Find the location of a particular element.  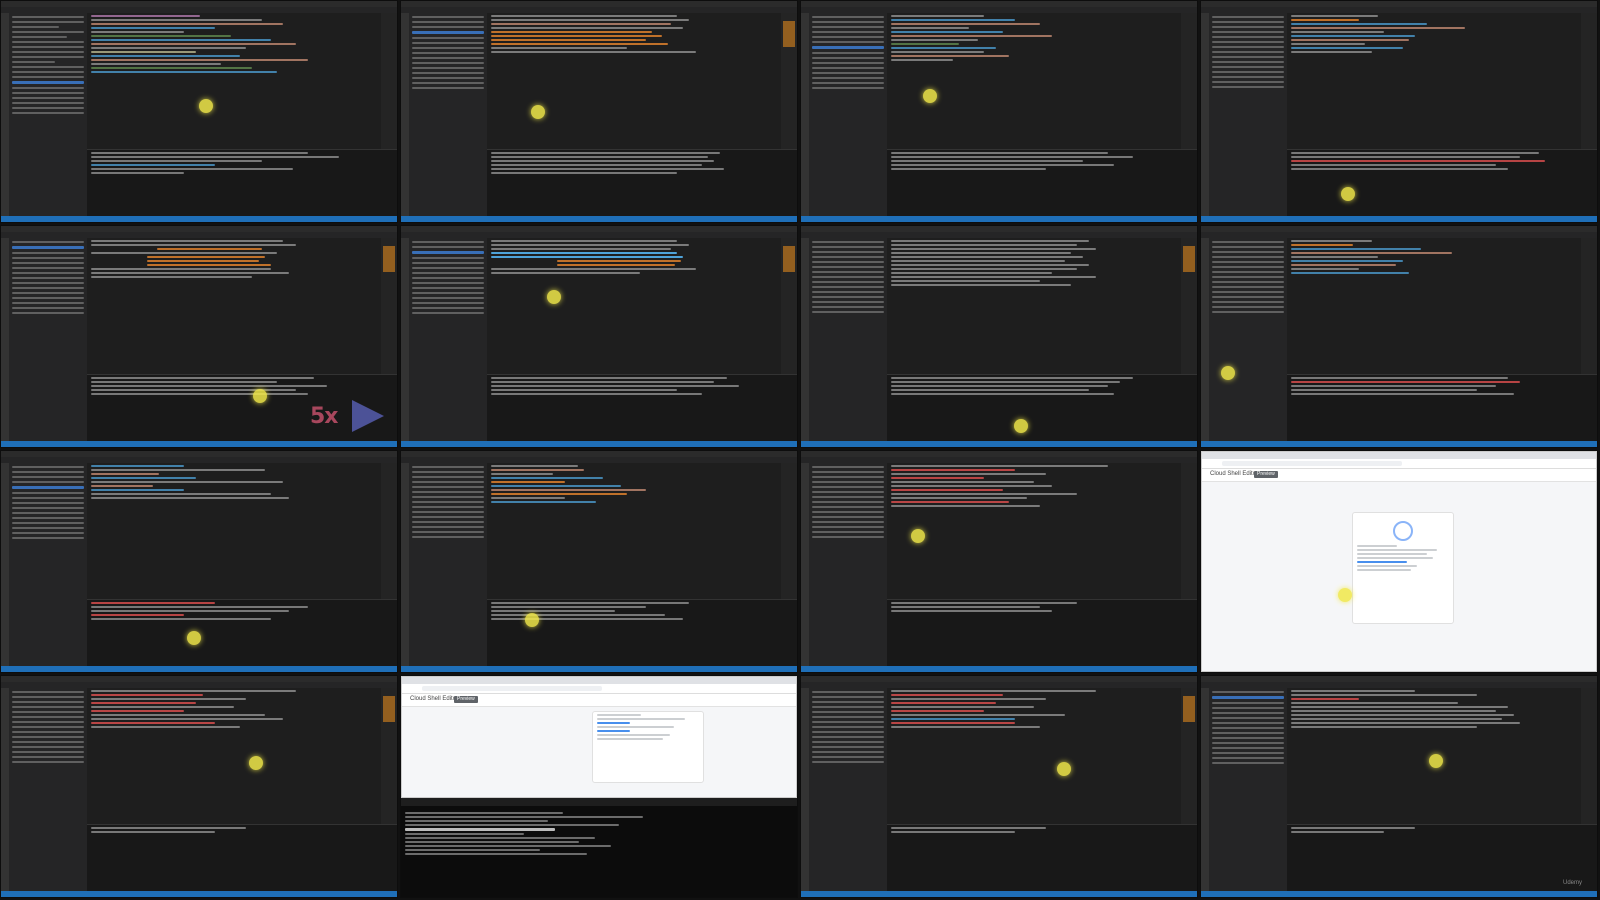

browser-tile-cloud-shell: Cloud Shell Editor Preview is located at coordinates (1399, 561).